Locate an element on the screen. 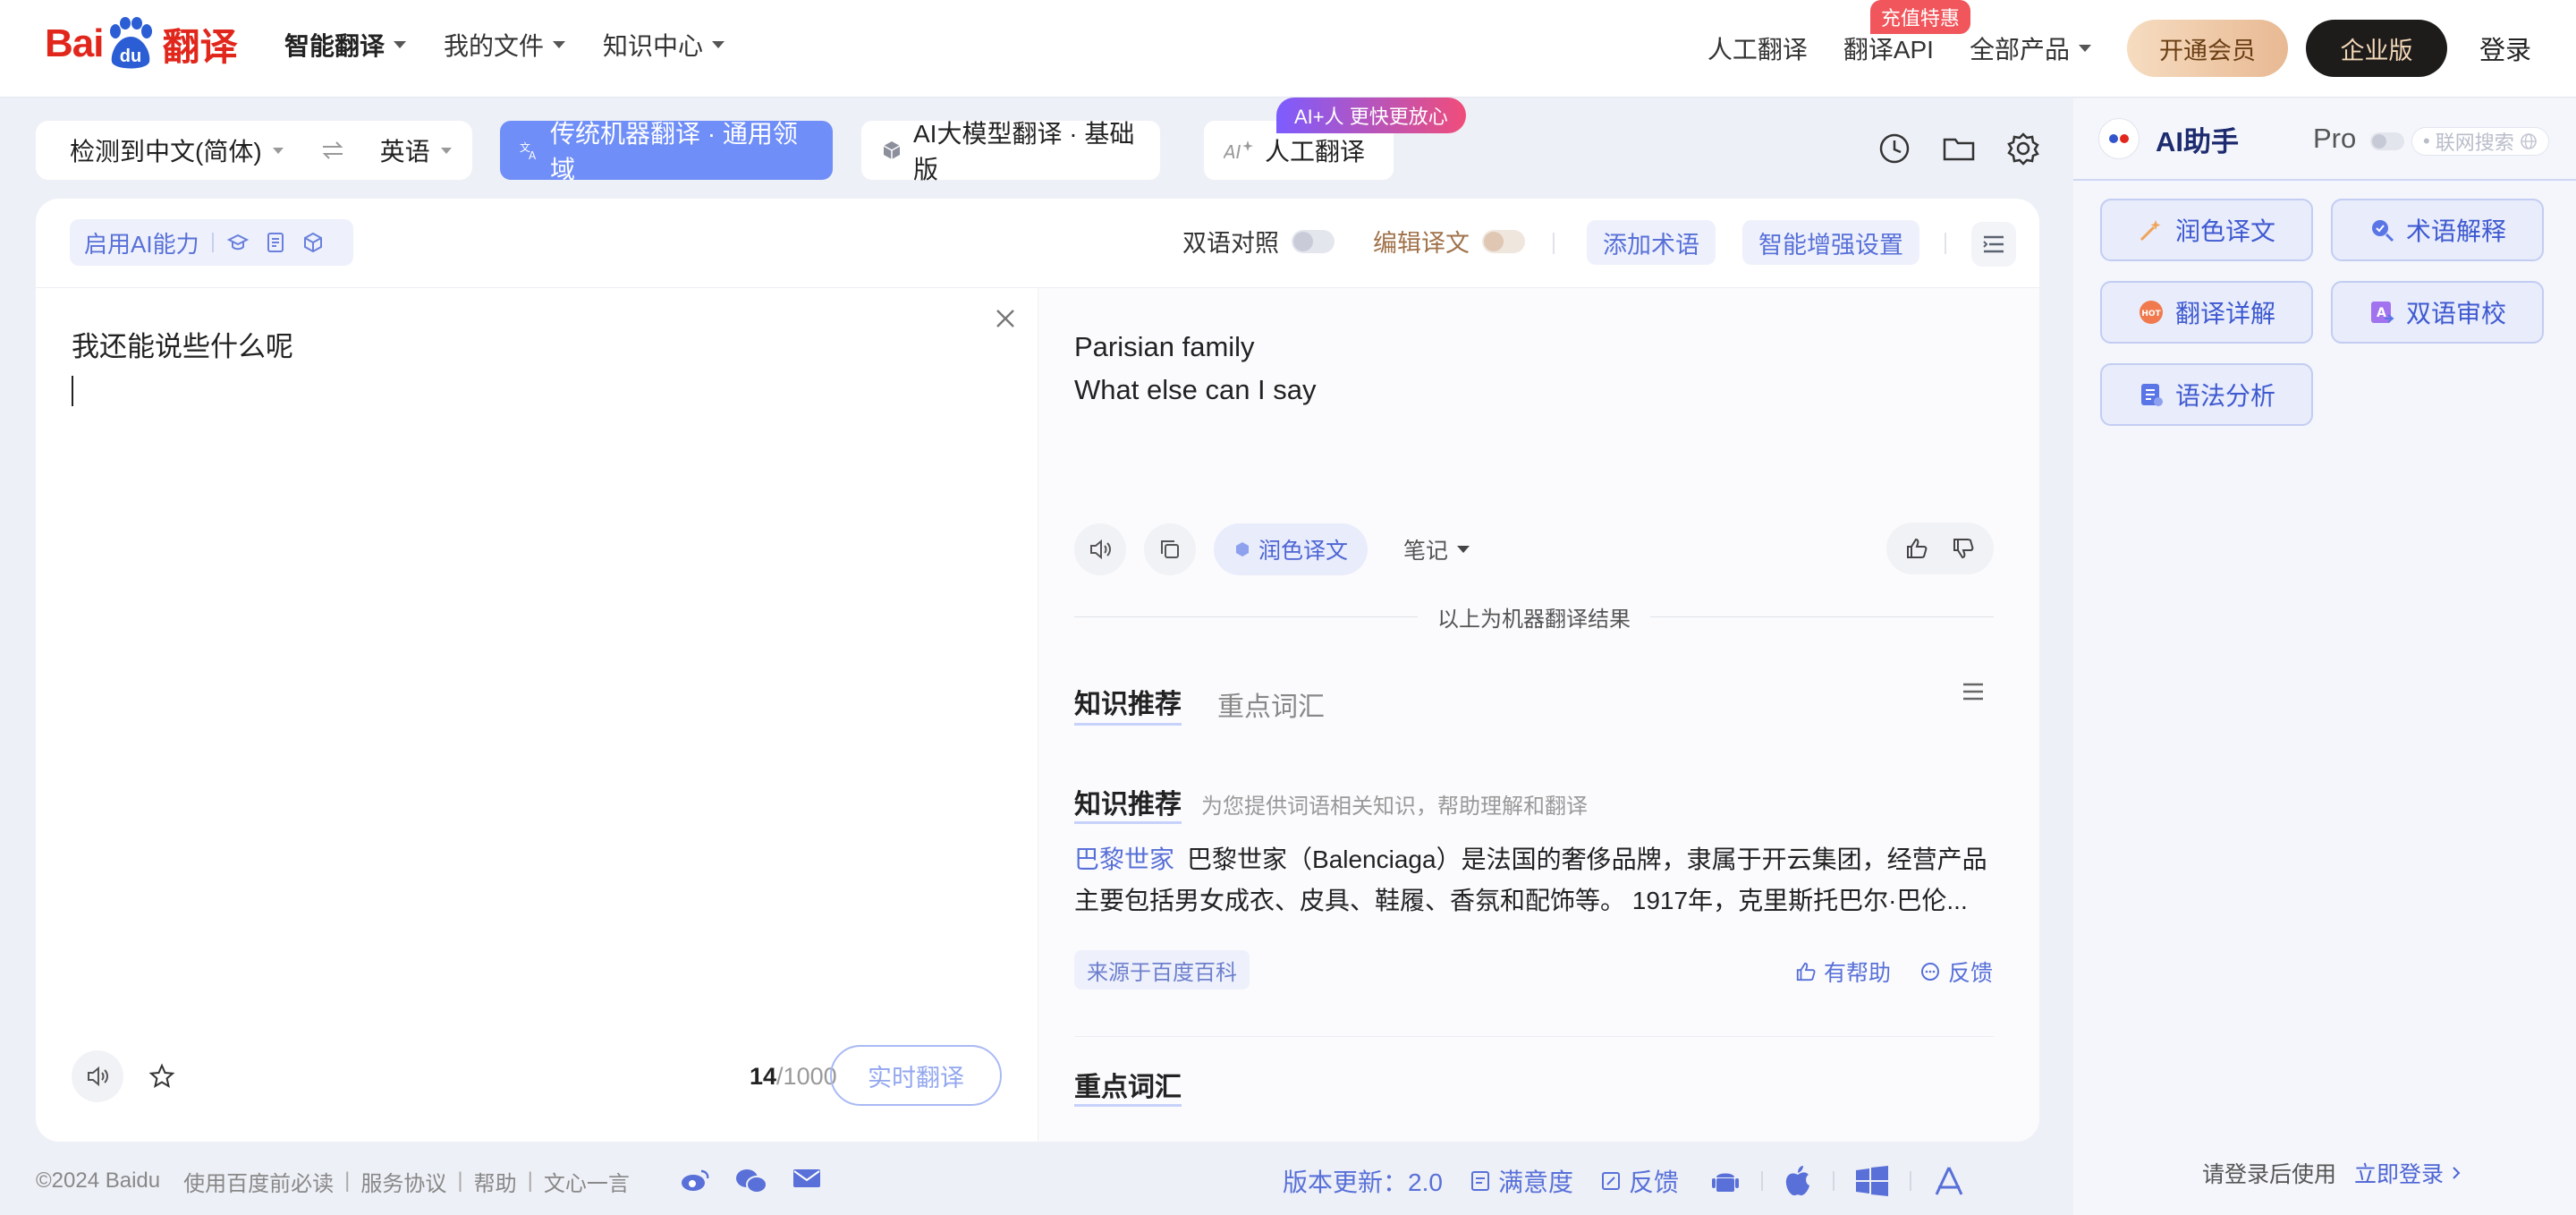  enable-ai-capability-button: 启用AI能力 is located at coordinates (211, 243).